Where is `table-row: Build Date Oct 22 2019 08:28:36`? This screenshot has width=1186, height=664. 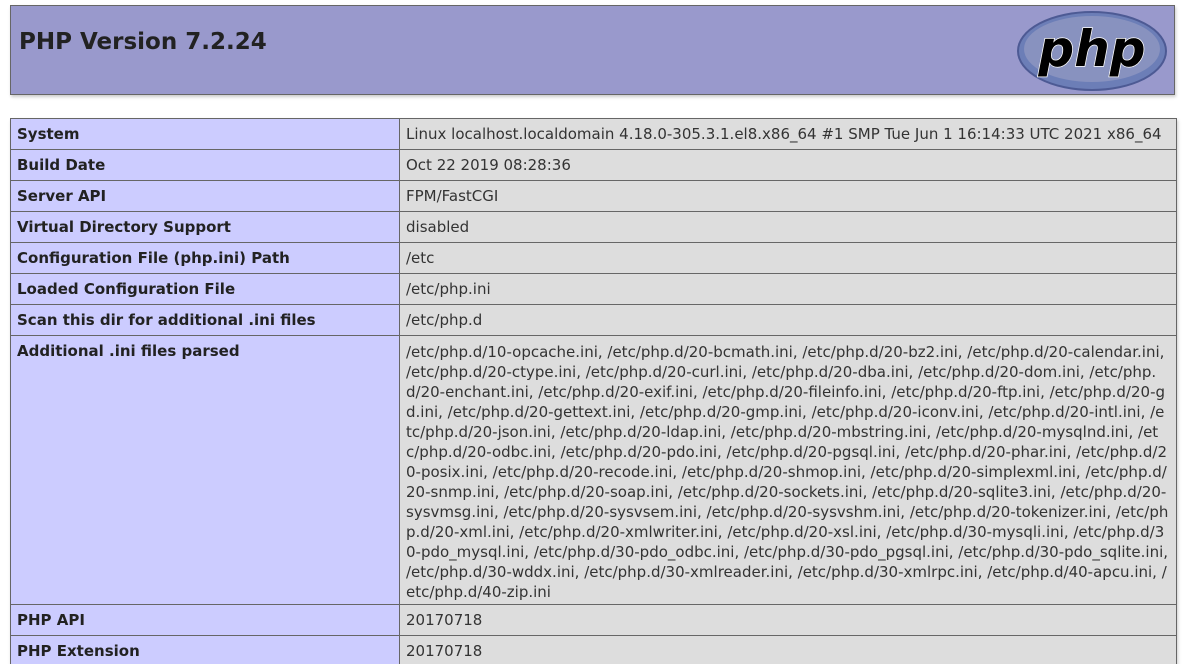 table-row: Build Date Oct 22 2019 08:28:36 is located at coordinates (593, 165).